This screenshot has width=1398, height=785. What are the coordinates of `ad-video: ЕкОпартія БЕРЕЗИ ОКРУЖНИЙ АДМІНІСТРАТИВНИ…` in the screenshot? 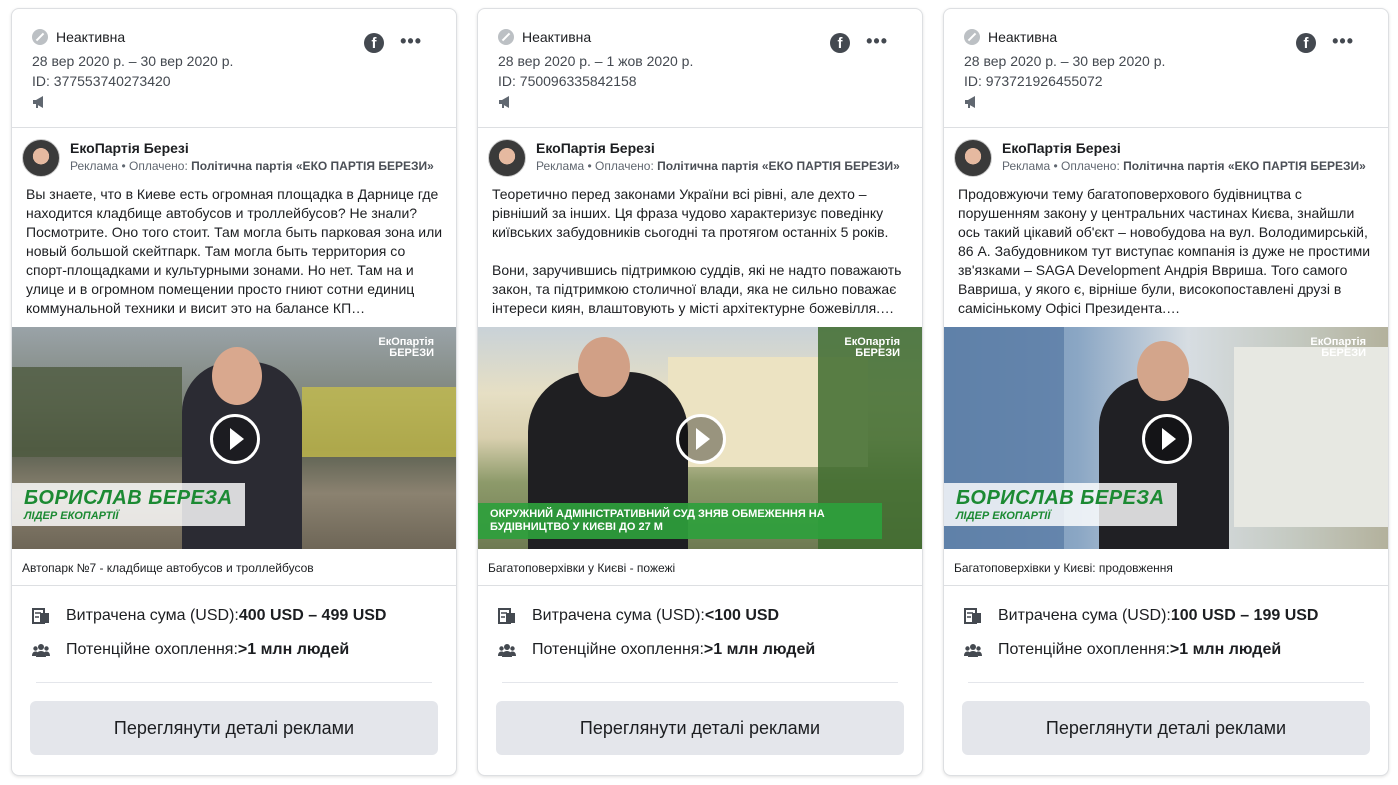 It's located at (700, 438).